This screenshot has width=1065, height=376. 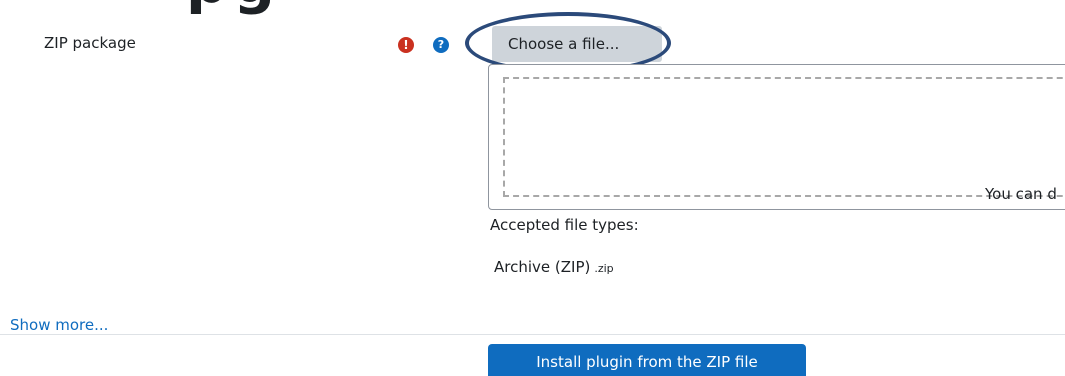 What do you see at coordinates (564, 225) in the screenshot?
I see `accepted-file-types-label: Accepted file types:` at bounding box center [564, 225].